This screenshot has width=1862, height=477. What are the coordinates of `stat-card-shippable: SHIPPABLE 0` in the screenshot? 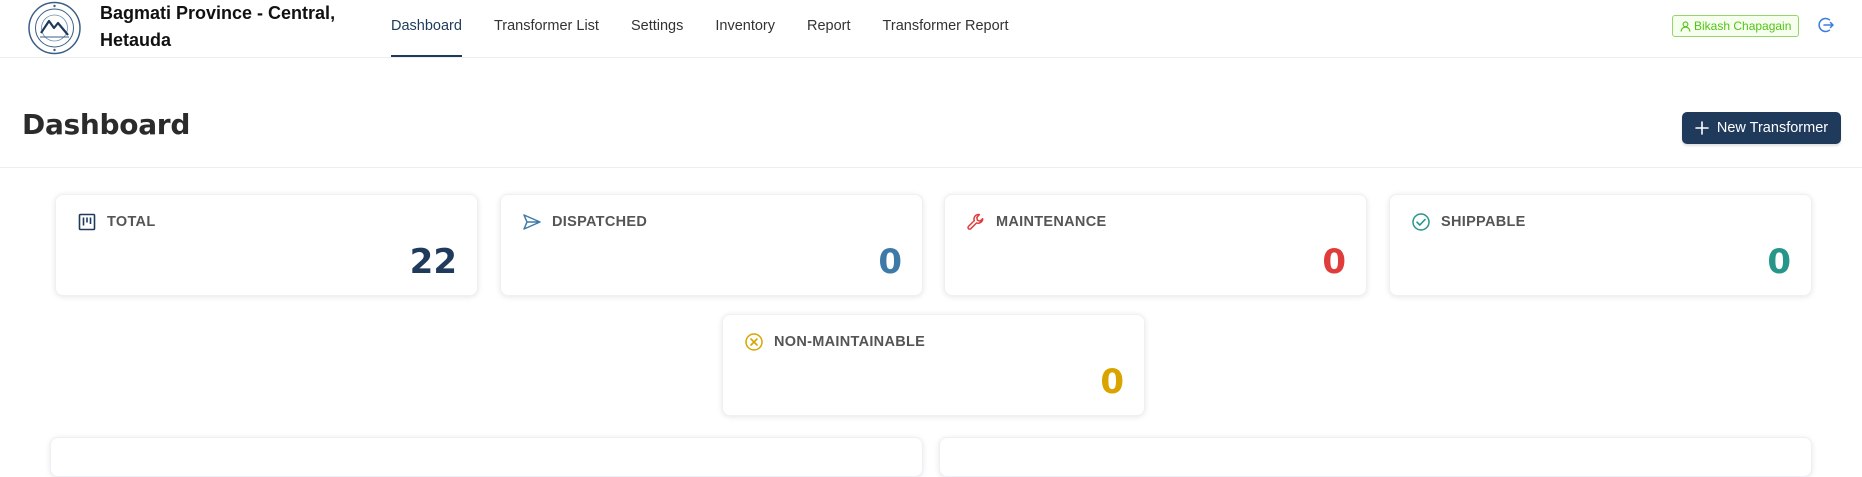 It's located at (1600, 245).